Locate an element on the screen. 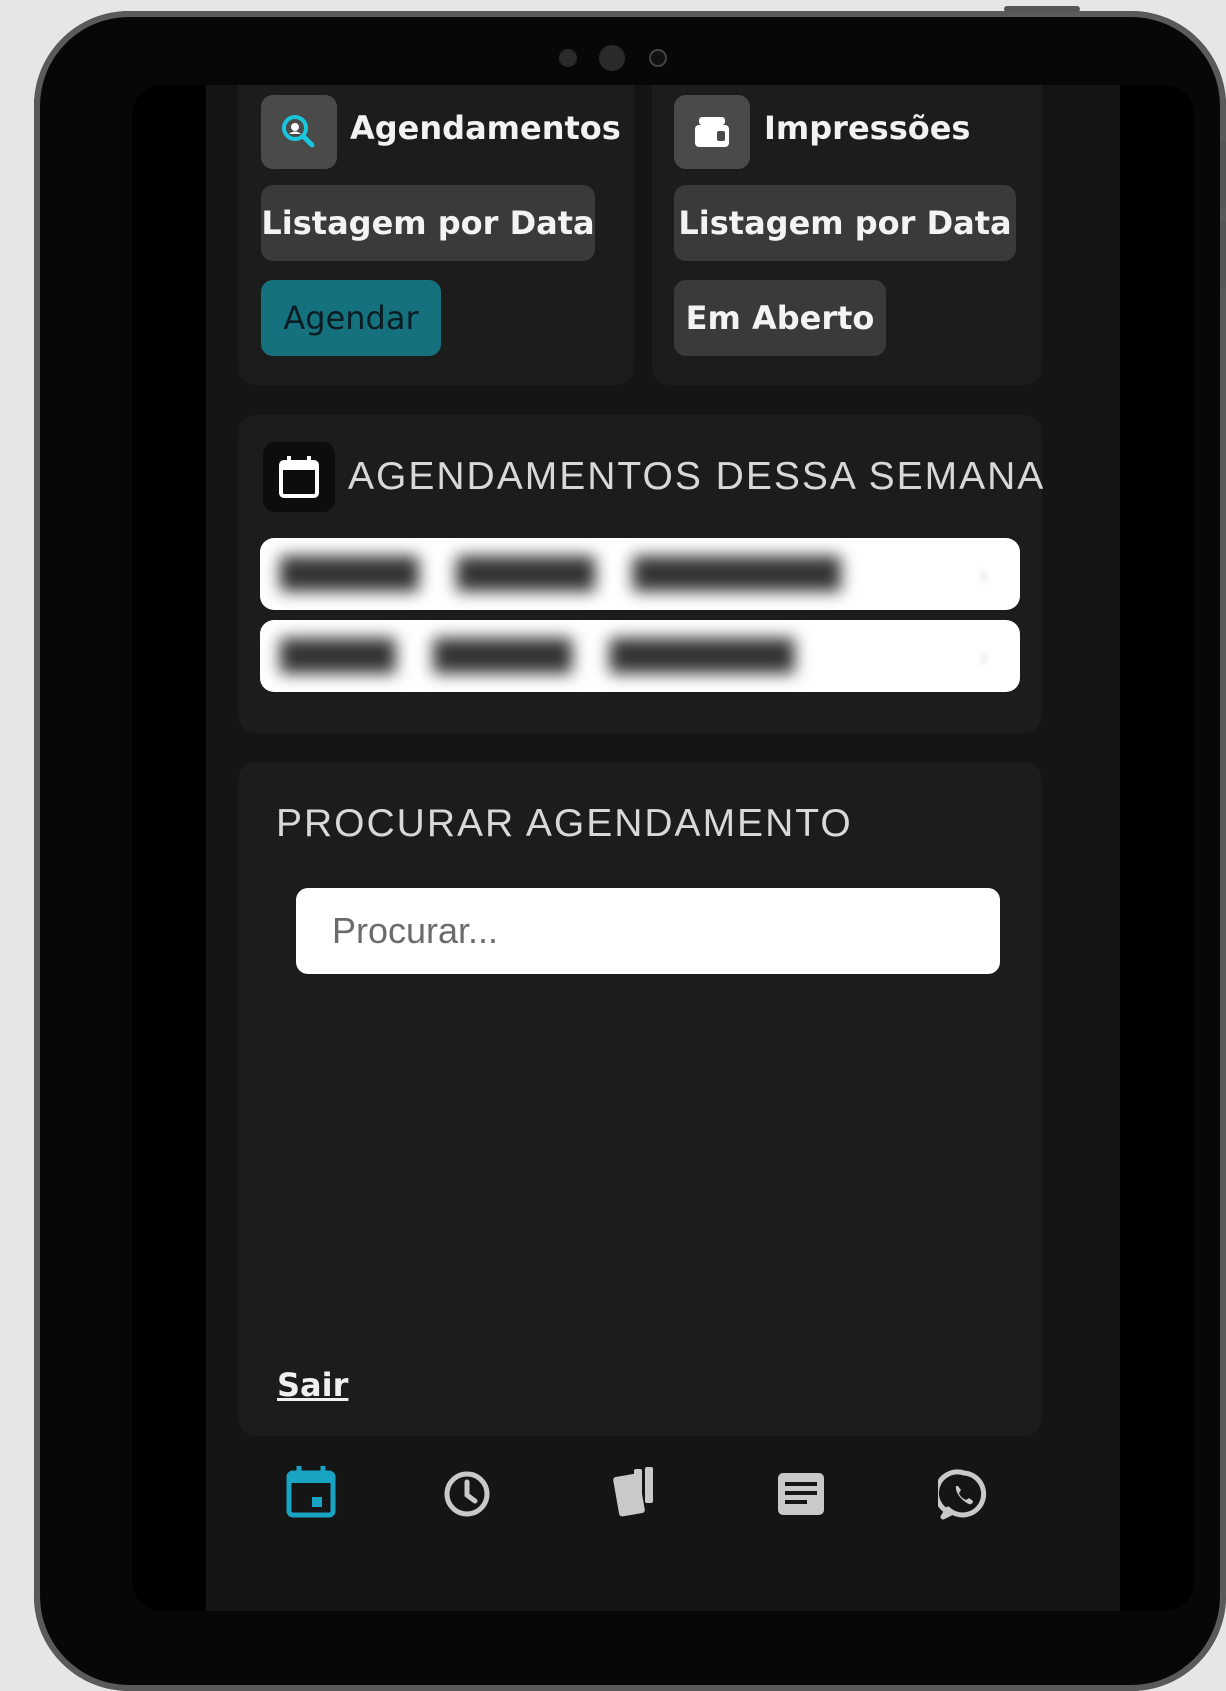 This screenshot has height=1691, width=1226. search-calendar-icon is located at coordinates (299, 132).